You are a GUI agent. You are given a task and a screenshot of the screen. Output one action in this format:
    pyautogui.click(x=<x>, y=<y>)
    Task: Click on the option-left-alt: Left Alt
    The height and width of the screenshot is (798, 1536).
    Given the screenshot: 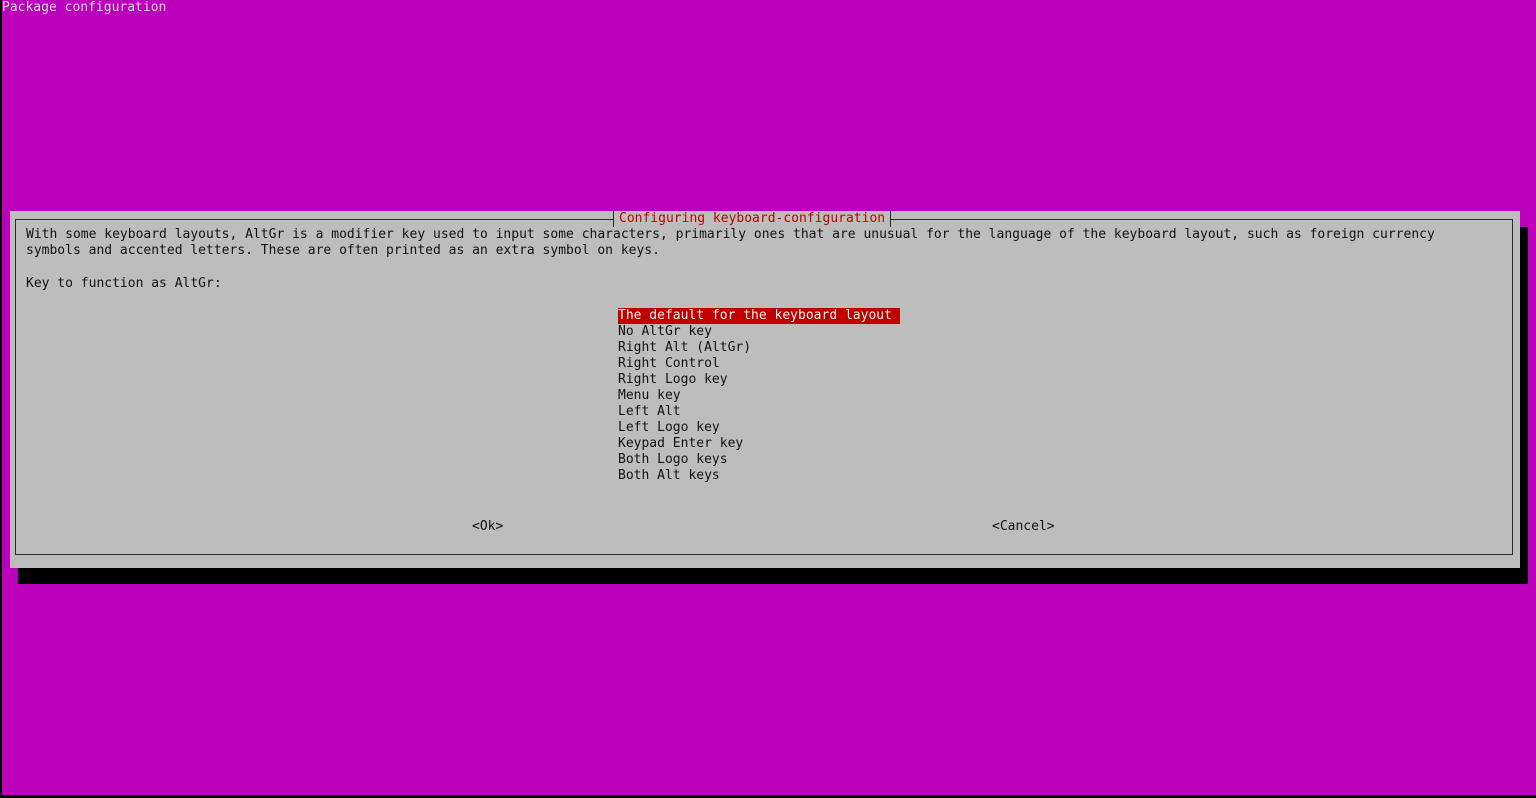 What is the action you would take?
    pyautogui.click(x=759, y=412)
    